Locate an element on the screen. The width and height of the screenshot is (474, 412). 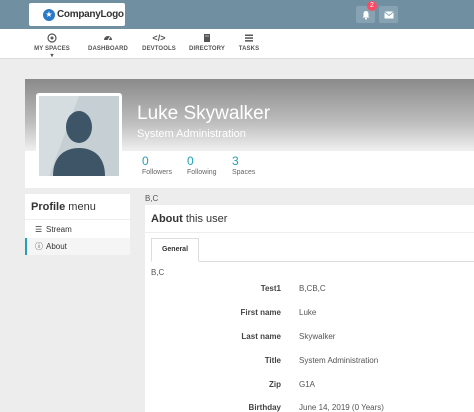
field-value-zip: G1A is located at coordinates (307, 384).